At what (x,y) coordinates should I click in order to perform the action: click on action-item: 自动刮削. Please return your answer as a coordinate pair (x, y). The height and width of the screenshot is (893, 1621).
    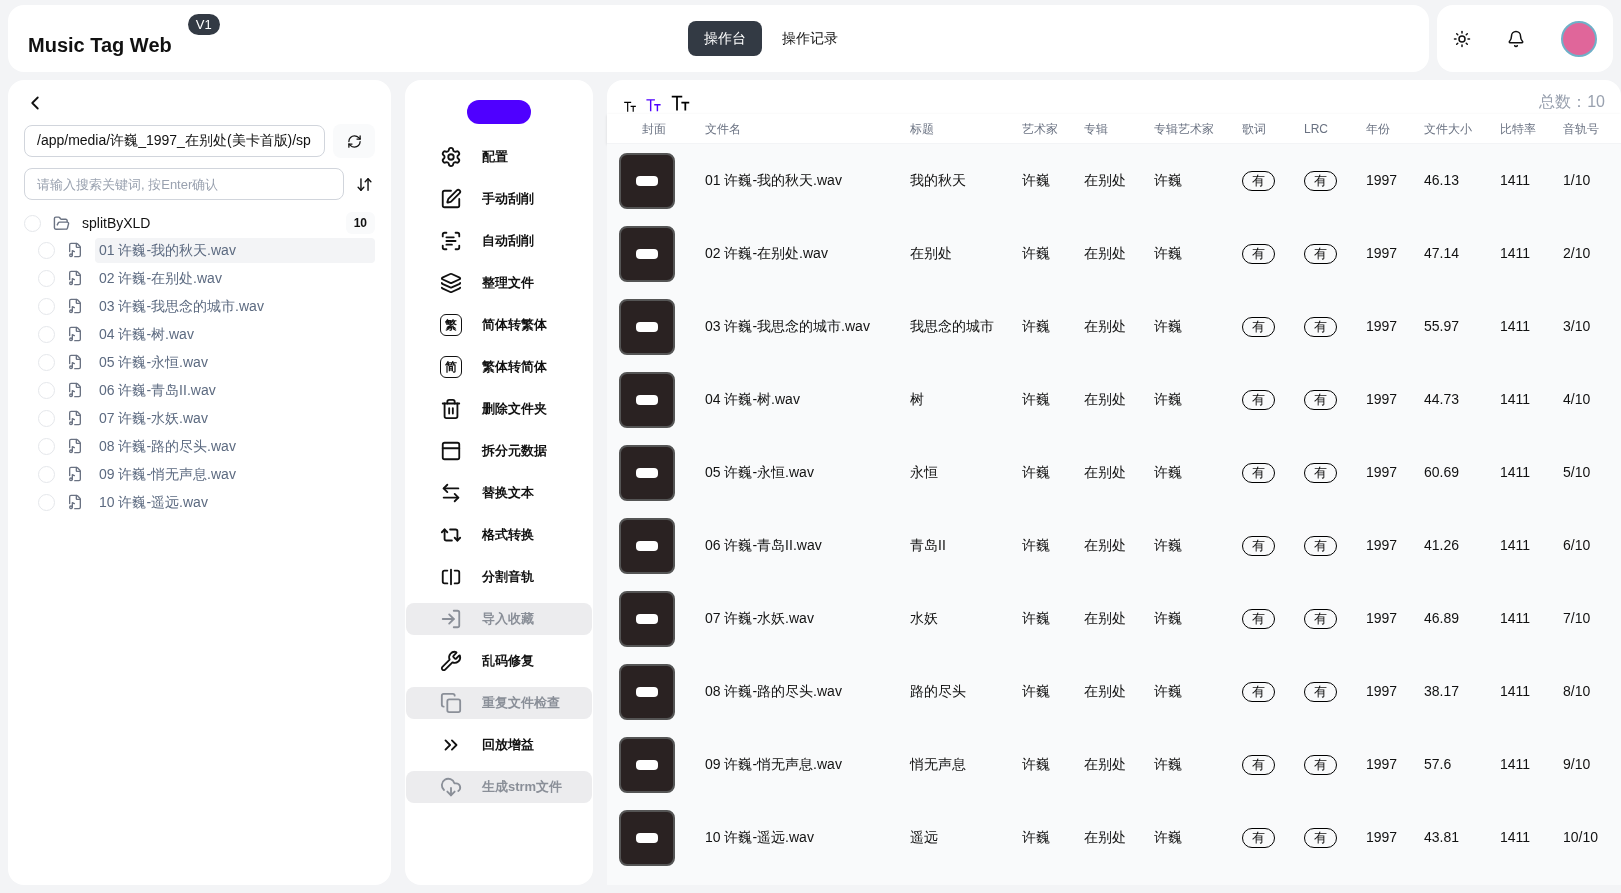
    Looking at the image, I should click on (499, 241).